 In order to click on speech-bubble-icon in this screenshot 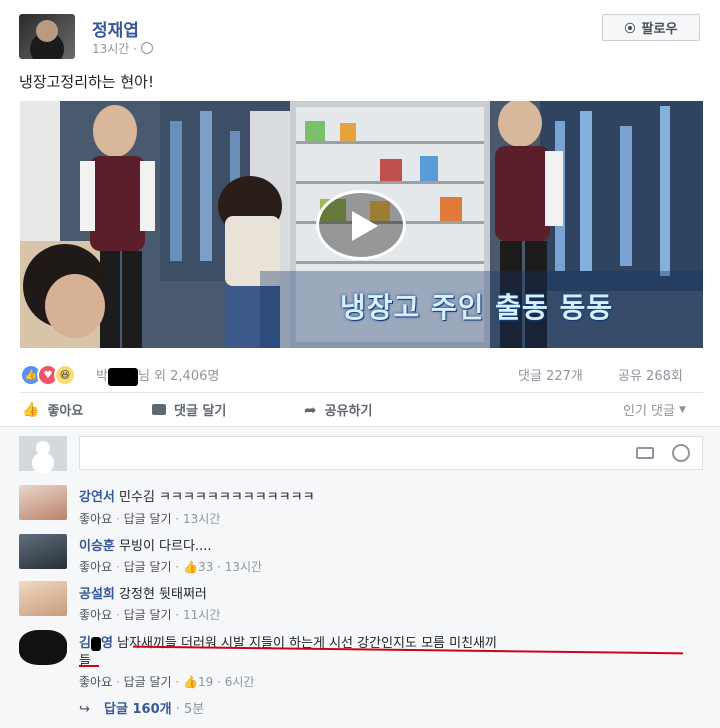, I will do `click(159, 409)`.